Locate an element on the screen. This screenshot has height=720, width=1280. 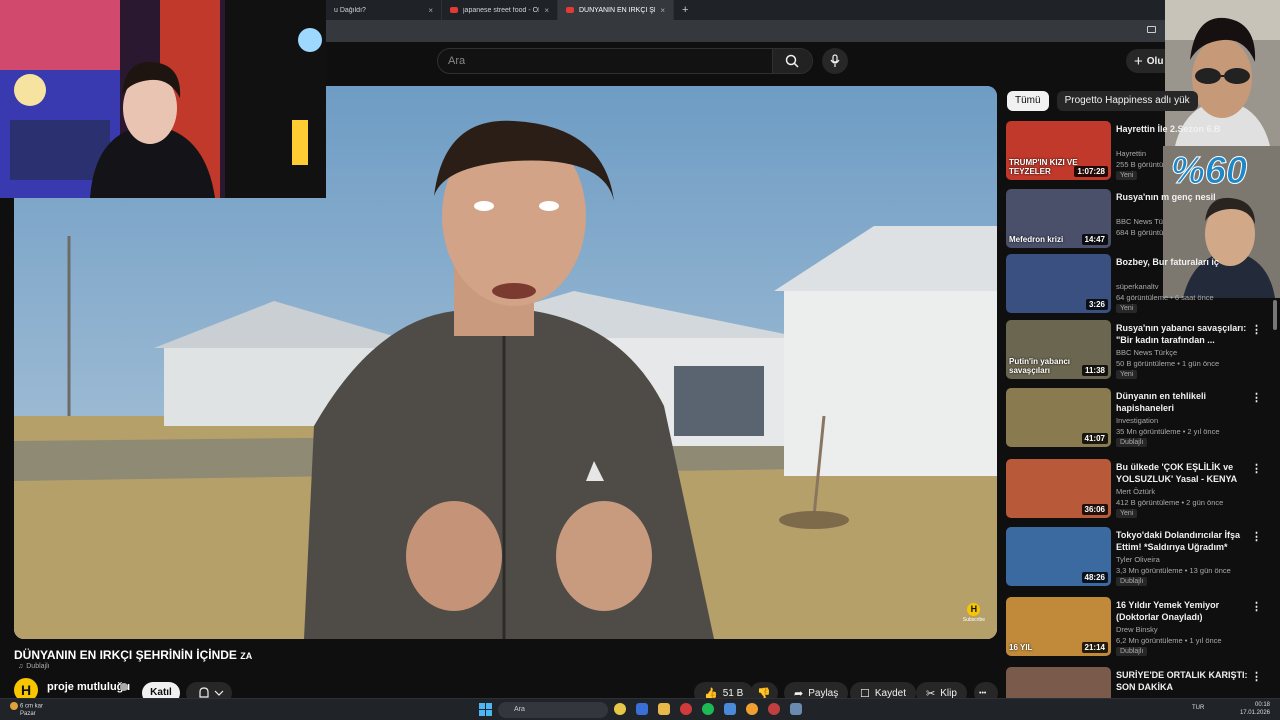
input-language: TUR is located at coordinates (1198, 708).